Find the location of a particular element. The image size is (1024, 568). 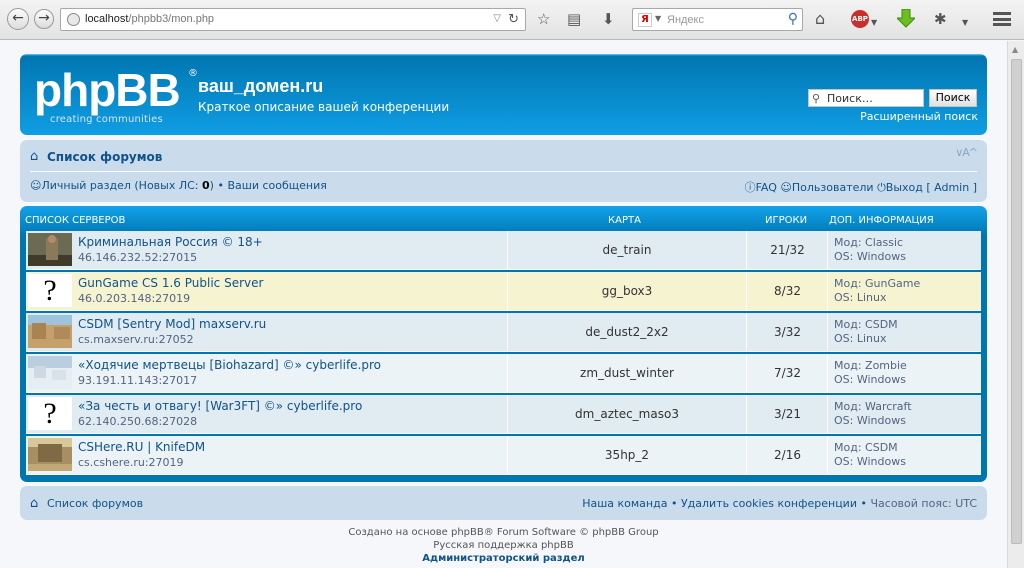

search-icon: ⚲ is located at coordinates (793, 19).